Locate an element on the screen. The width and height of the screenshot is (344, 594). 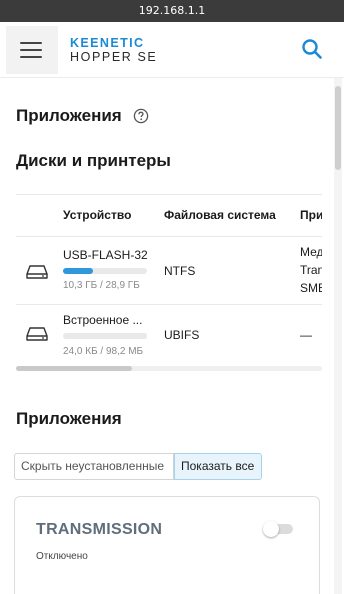
help-icon is located at coordinates (141, 116).